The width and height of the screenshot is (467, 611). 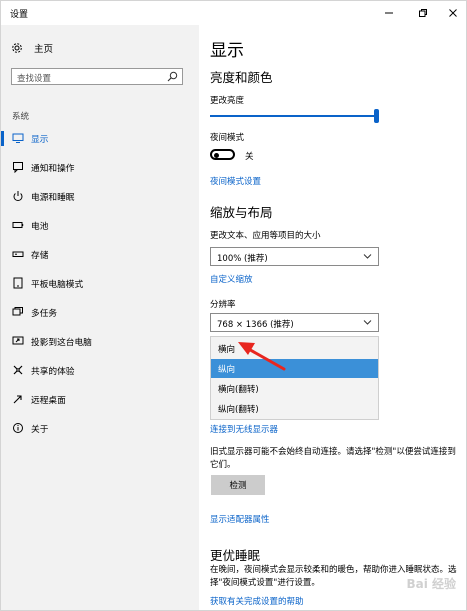 What do you see at coordinates (235, 555) in the screenshot?
I see `section-heading-sleep: 更优睡眠` at bounding box center [235, 555].